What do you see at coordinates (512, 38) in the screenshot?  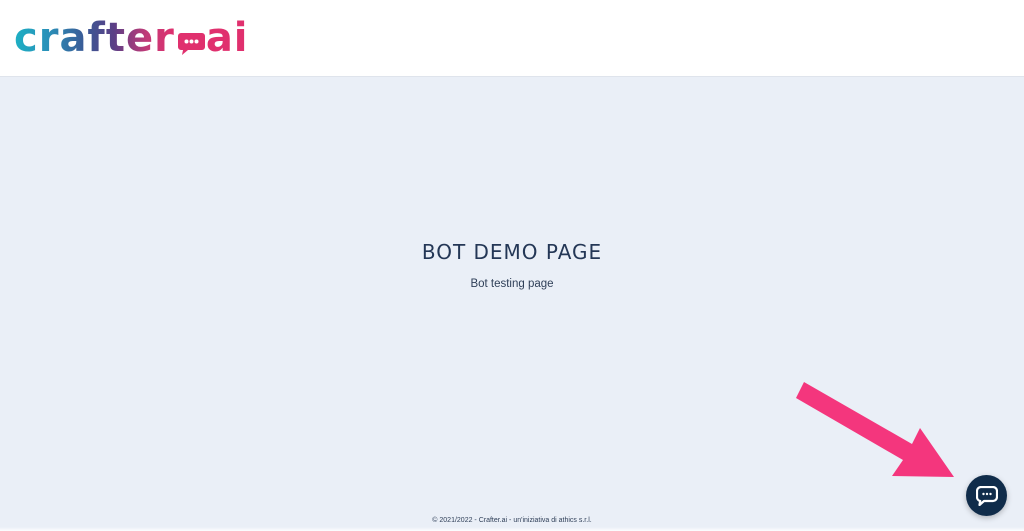 I see `site-header: crafter ai` at bounding box center [512, 38].